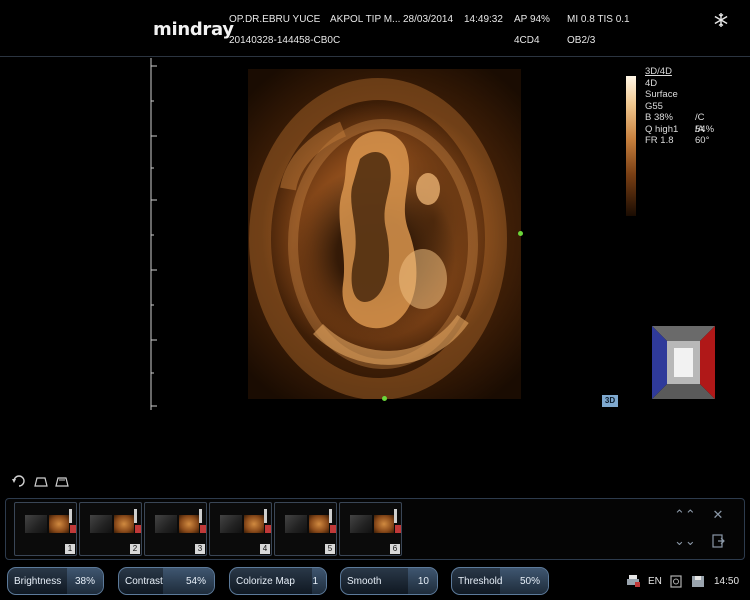 This screenshot has width=750, height=600. What do you see at coordinates (685, 515) in the screenshot?
I see `double-chevron-up-icon: ⌃⌃` at bounding box center [685, 515].